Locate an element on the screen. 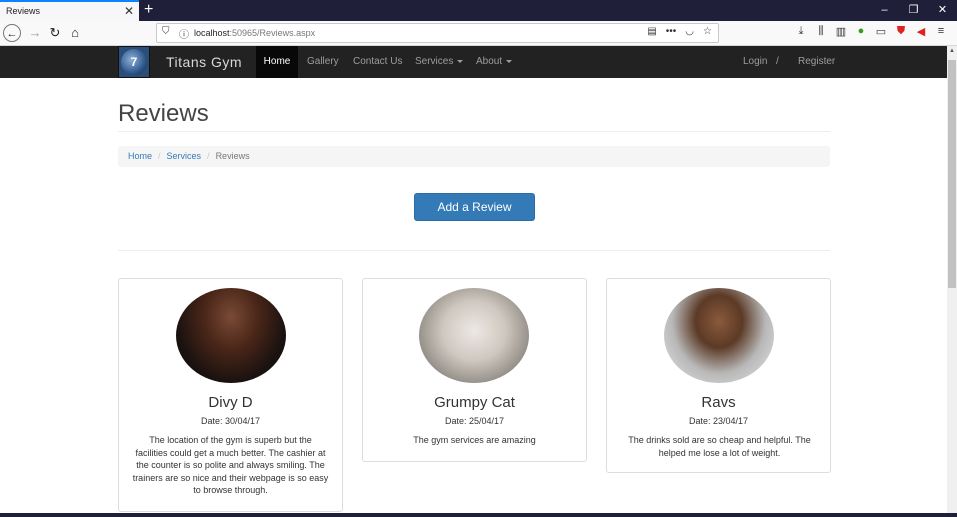  nav-login: Login is located at coordinates (755, 62).